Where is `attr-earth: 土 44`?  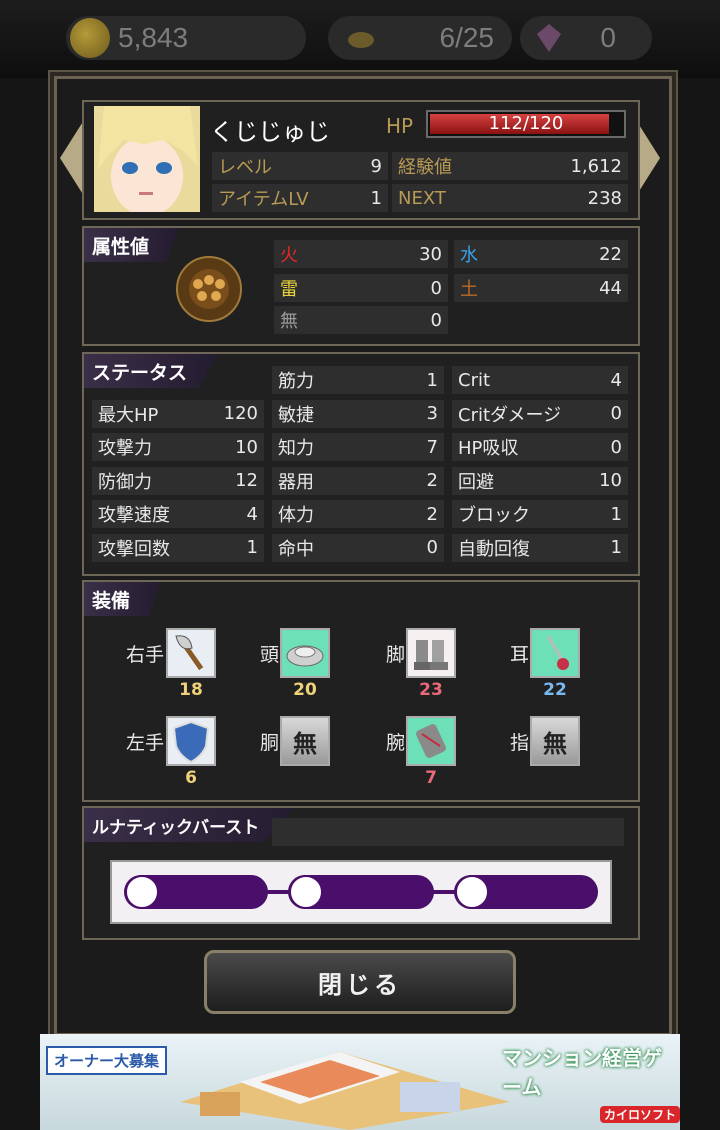 attr-earth: 土 44 is located at coordinates (541, 288).